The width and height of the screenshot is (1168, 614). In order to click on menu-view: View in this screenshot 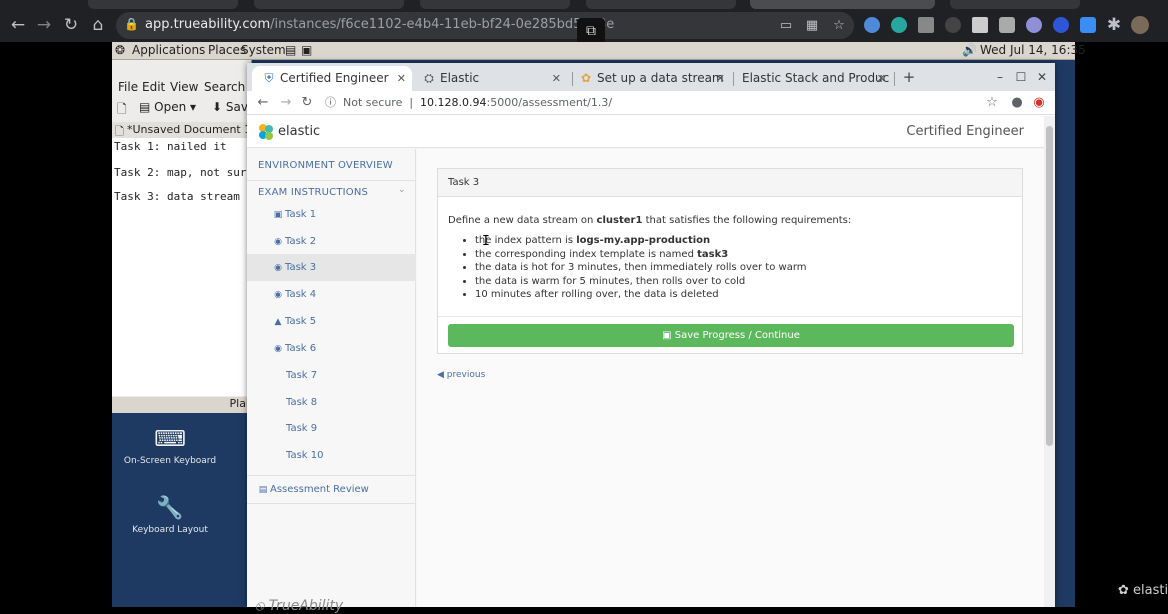, I will do `click(184, 87)`.